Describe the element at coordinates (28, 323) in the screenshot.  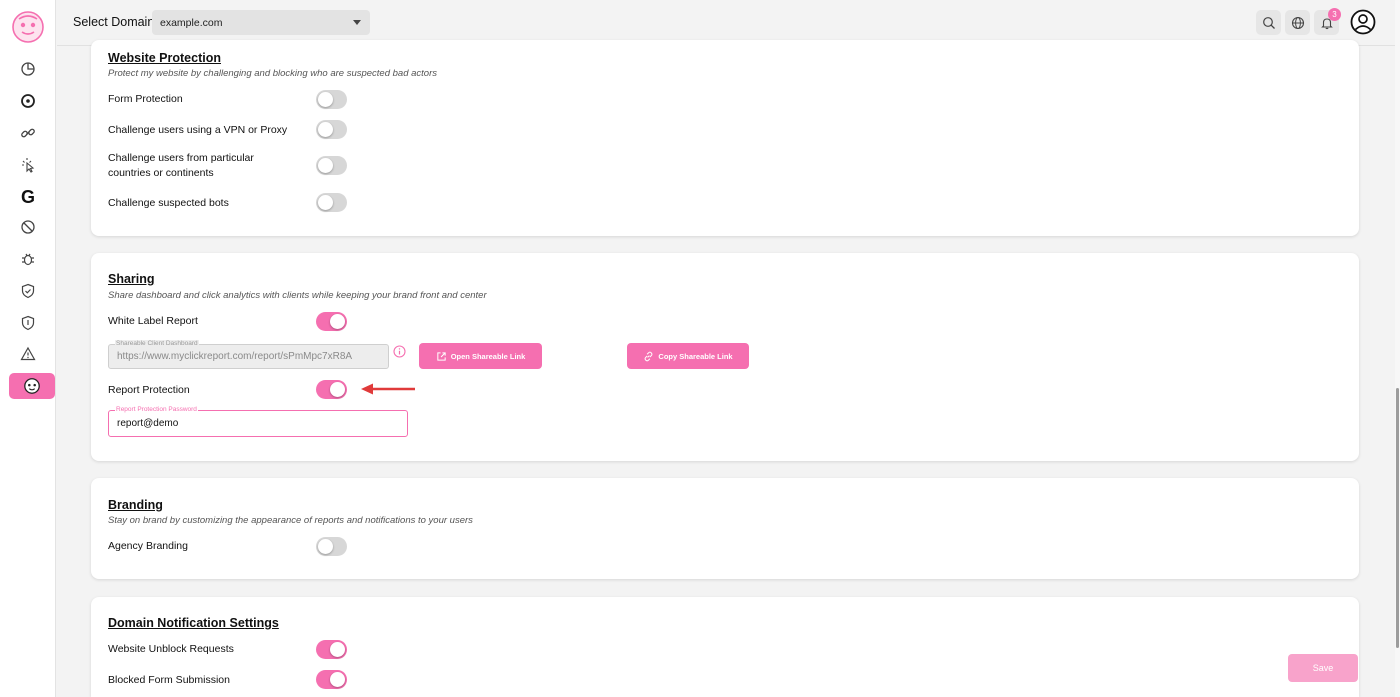
I see `shield-icon` at that location.